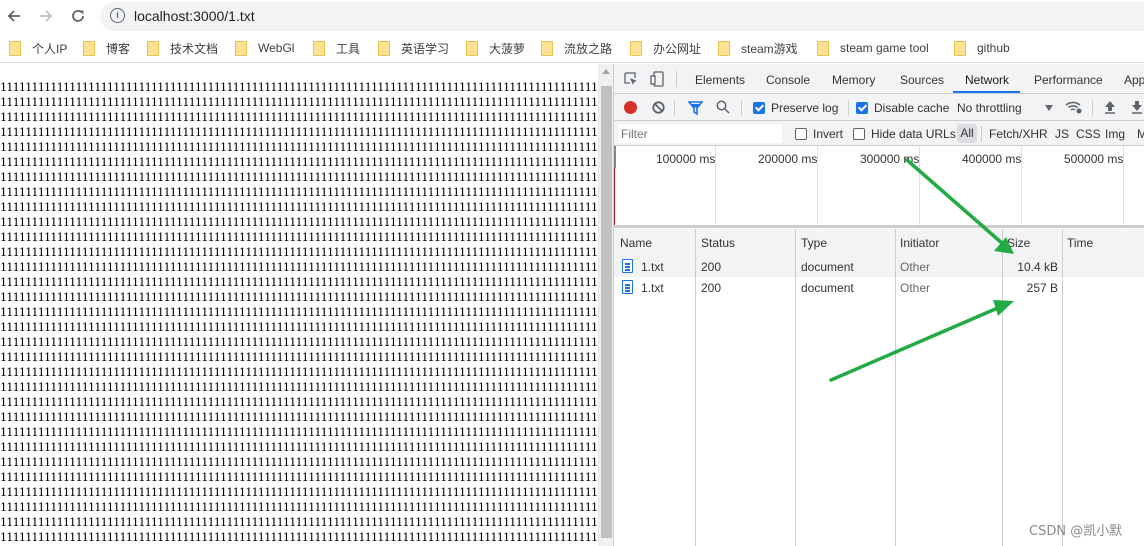  Describe the element at coordinates (658, 79) in the screenshot. I see `device-toolbar-icon` at that location.